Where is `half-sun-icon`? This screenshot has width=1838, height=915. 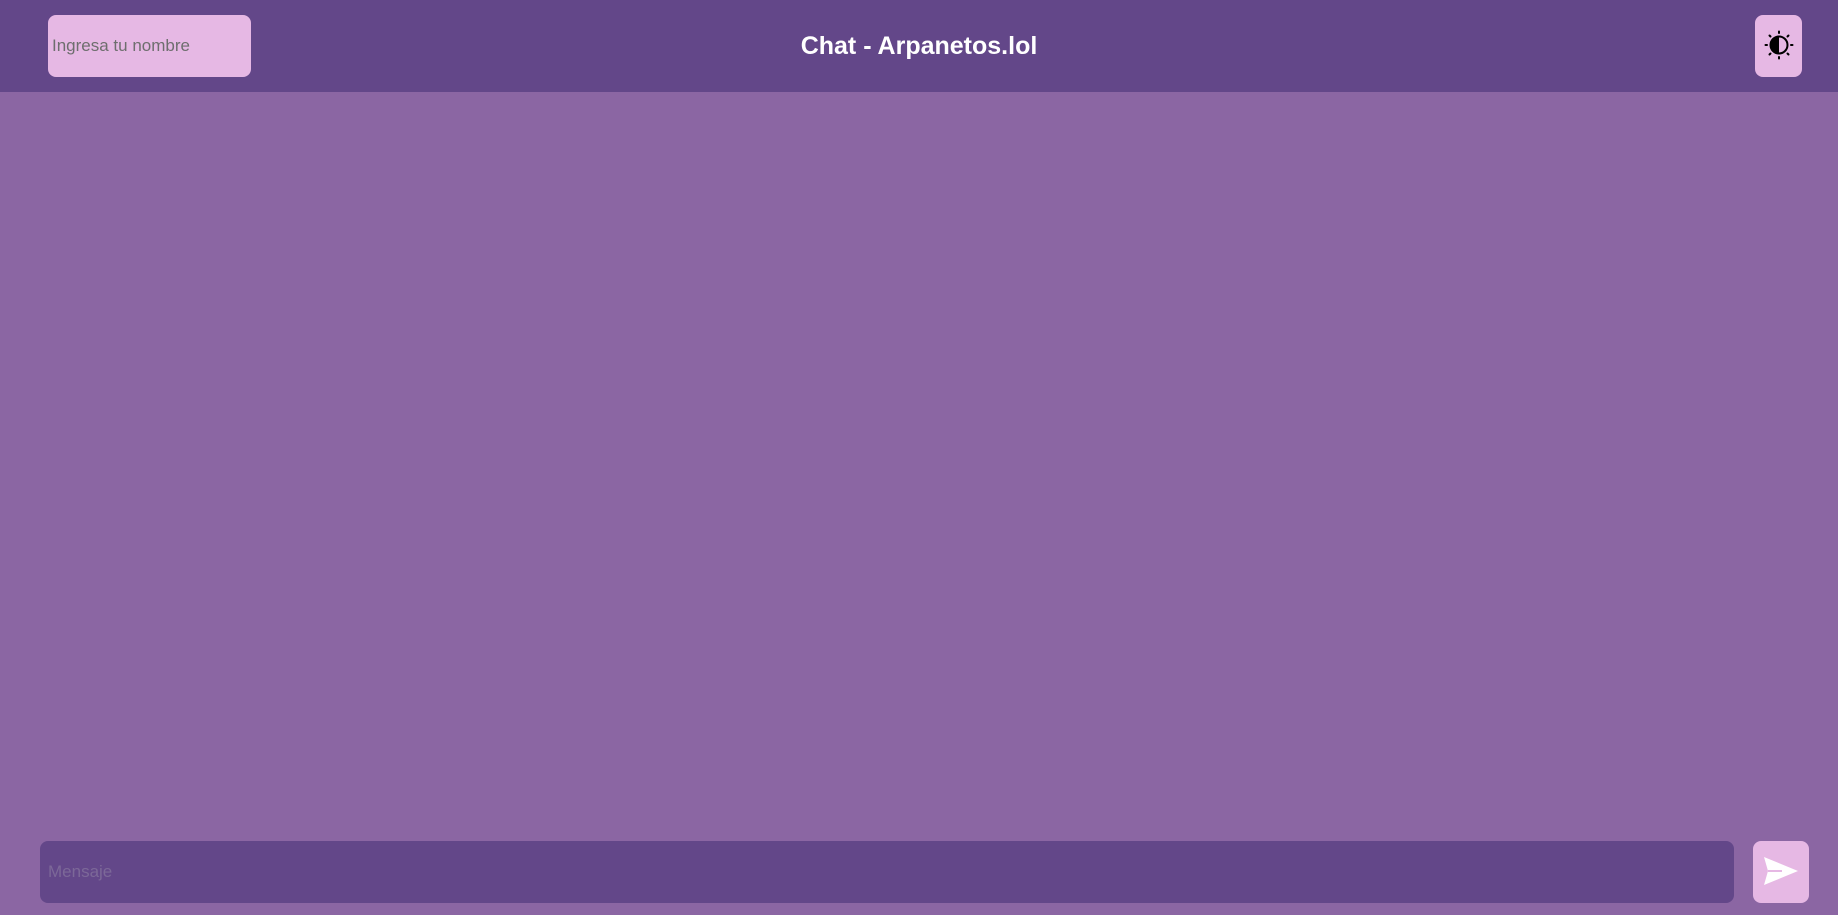 half-sun-icon is located at coordinates (1779, 46).